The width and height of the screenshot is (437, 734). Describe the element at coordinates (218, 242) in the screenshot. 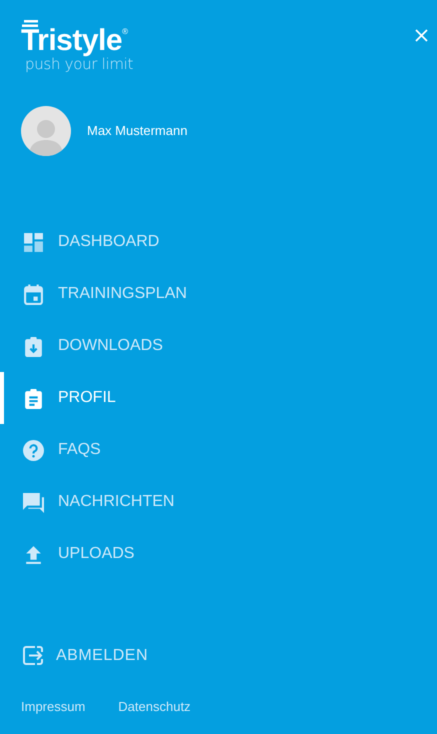

I see `nav-item: DASHBOARD` at that location.